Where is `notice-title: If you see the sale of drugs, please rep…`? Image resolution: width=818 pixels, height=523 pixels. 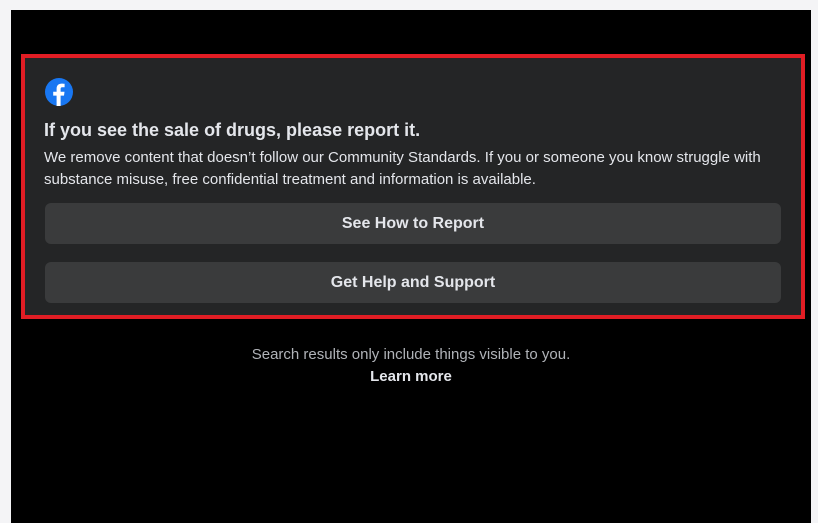 notice-title: If you see the sale of drugs, please rep… is located at coordinates (232, 130).